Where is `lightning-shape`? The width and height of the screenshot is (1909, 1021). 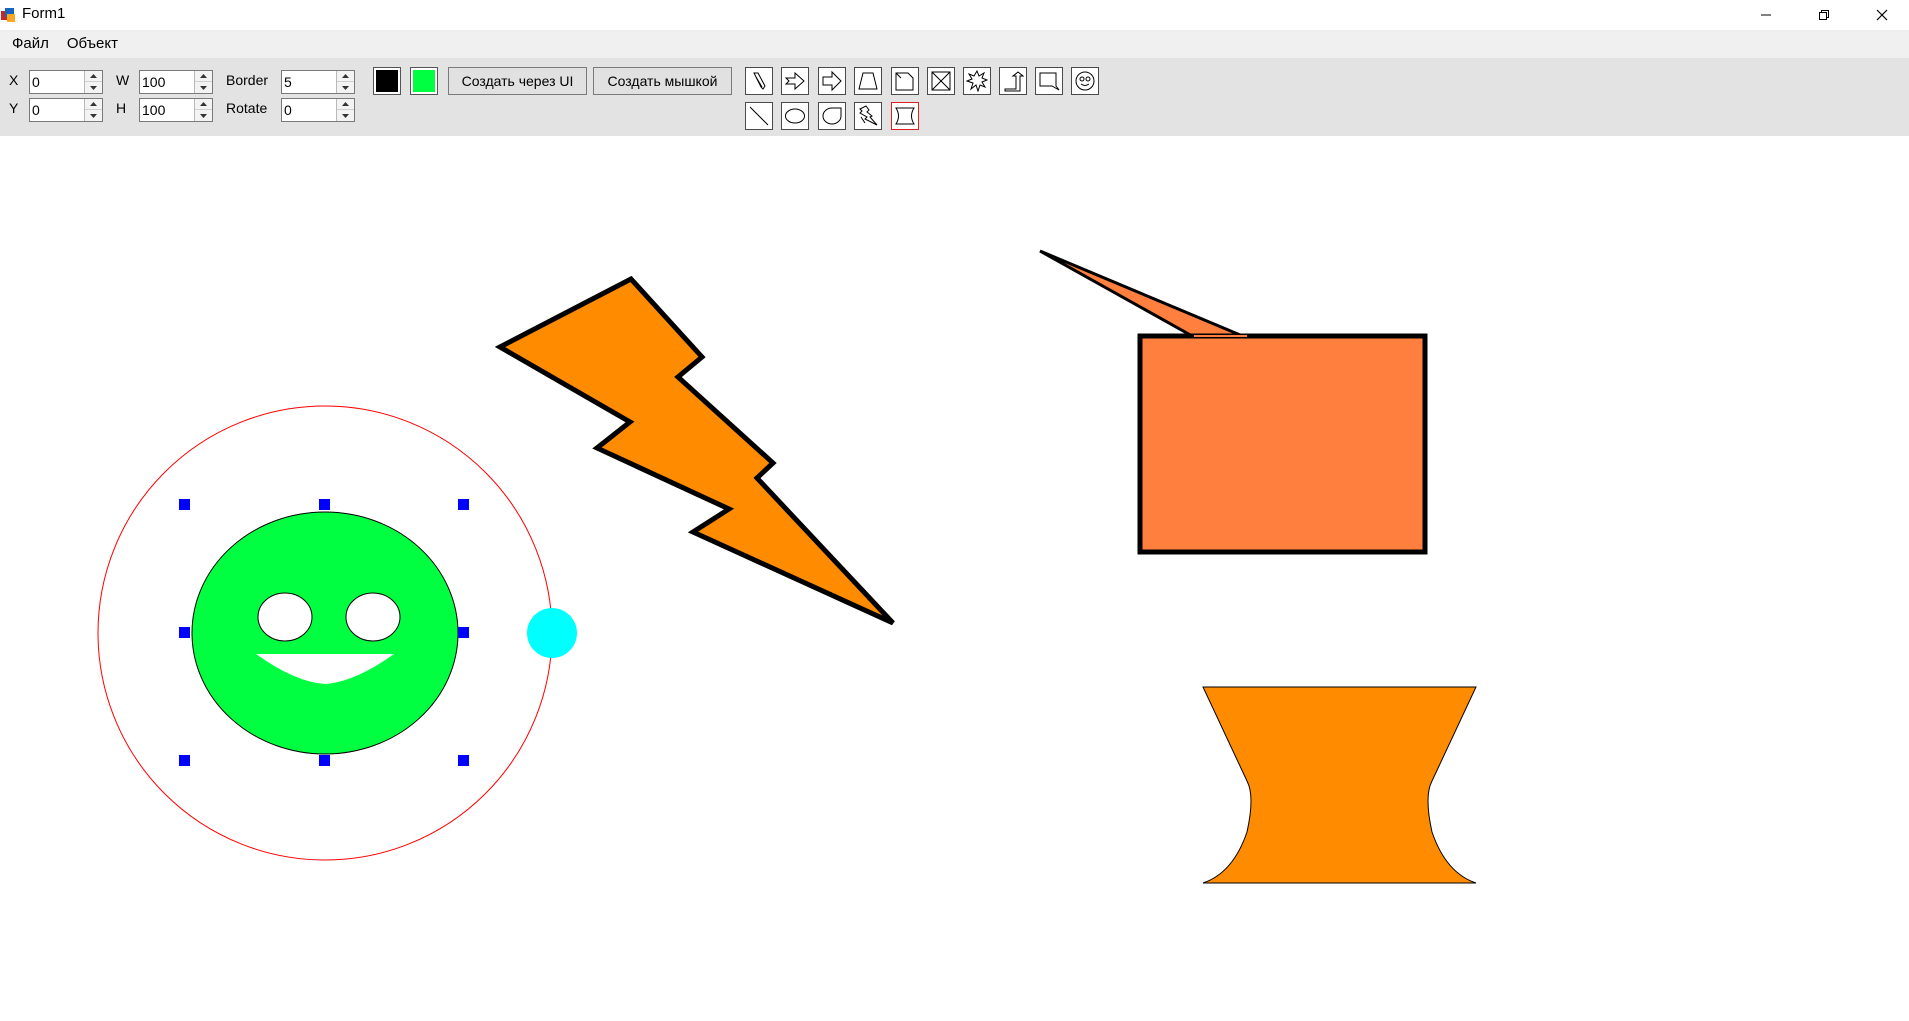
lightning-shape is located at coordinates (694, 450).